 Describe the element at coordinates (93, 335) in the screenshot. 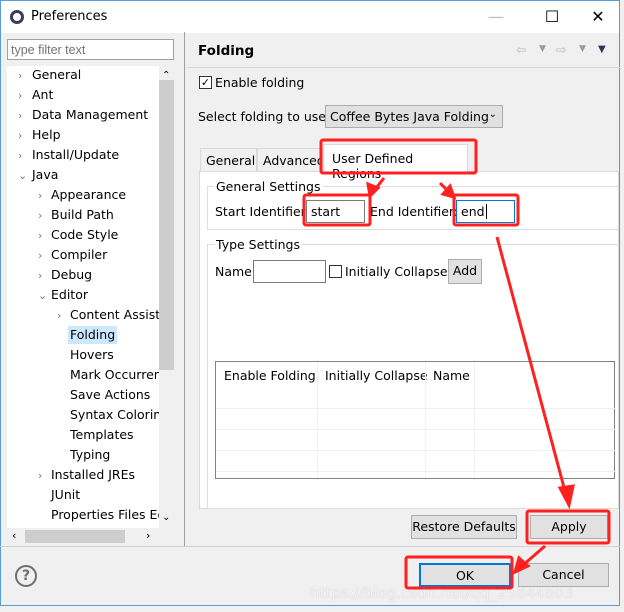

I see `tree-item-label: Folding` at that location.